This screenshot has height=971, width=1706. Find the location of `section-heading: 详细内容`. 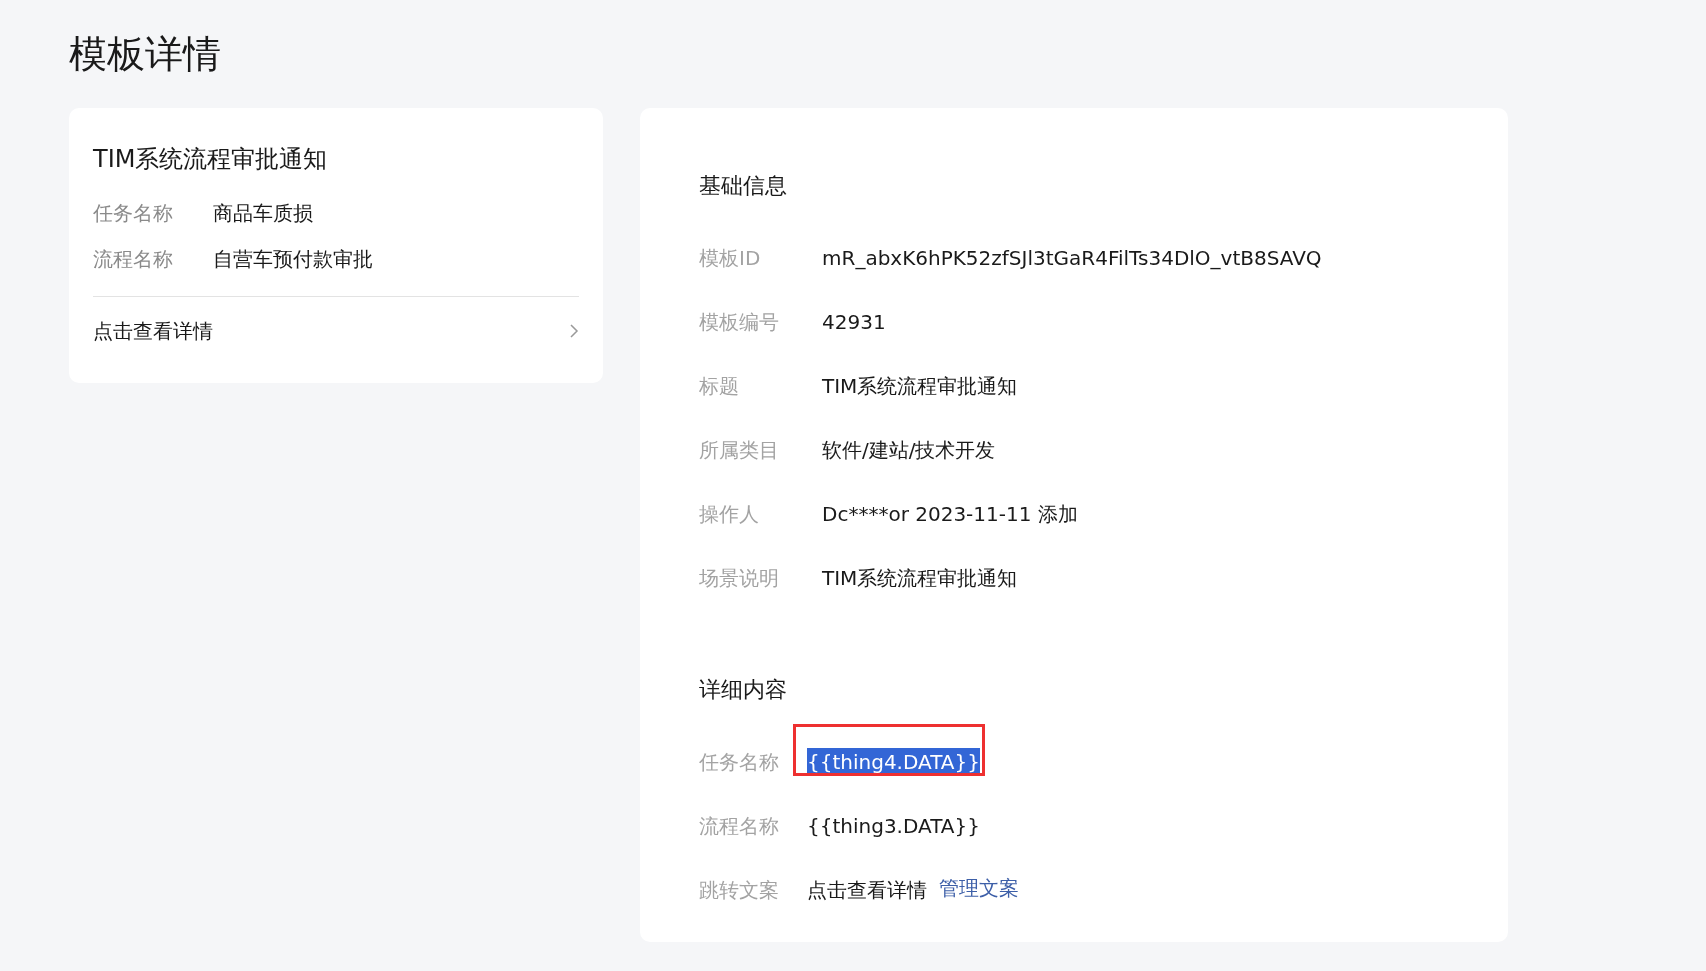

section-heading: 详细内容 is located at coordinates (743, 690).